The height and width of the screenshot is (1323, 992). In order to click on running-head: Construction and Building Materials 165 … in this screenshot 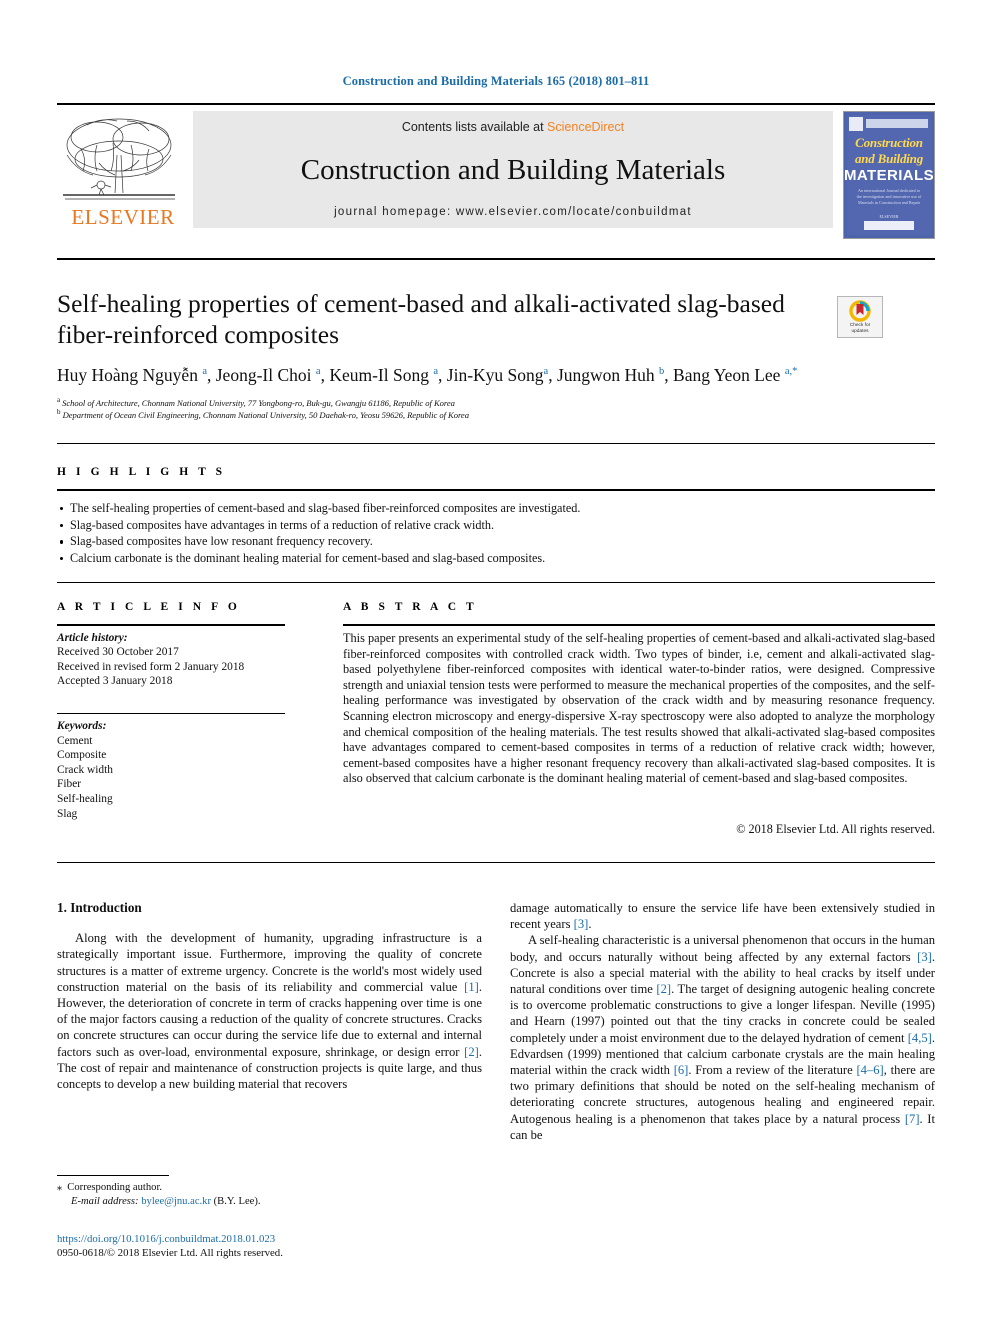, I will do `click(496, 81)`.